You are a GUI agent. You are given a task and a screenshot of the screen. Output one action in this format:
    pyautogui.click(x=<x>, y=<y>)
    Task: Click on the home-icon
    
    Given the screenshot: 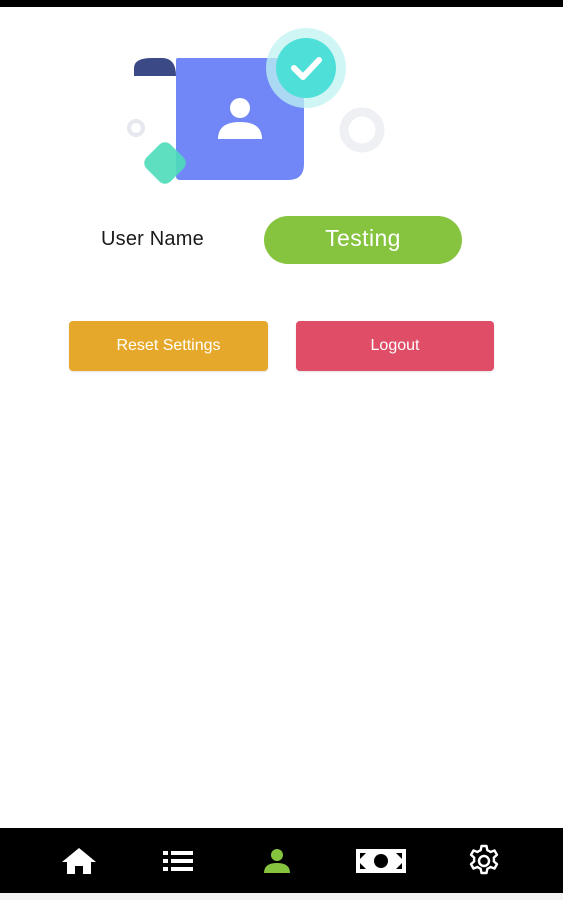 What is the action you would take?
    pyautogui.click(x=79, y=860)
    